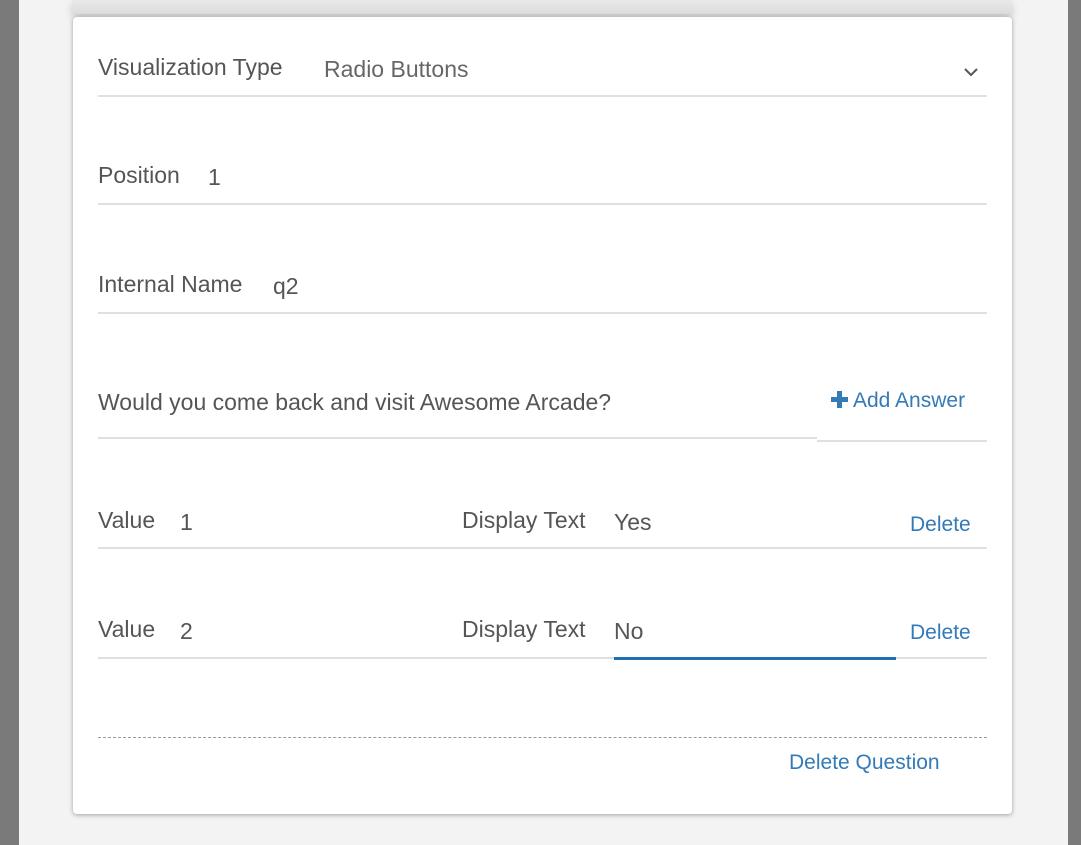 The height and width of the screenshot is (845, 1081). What do you see at coordinates (542, 96) in the screenshot?
I see `visualization-type-underline` at bounding box center [542, 96].